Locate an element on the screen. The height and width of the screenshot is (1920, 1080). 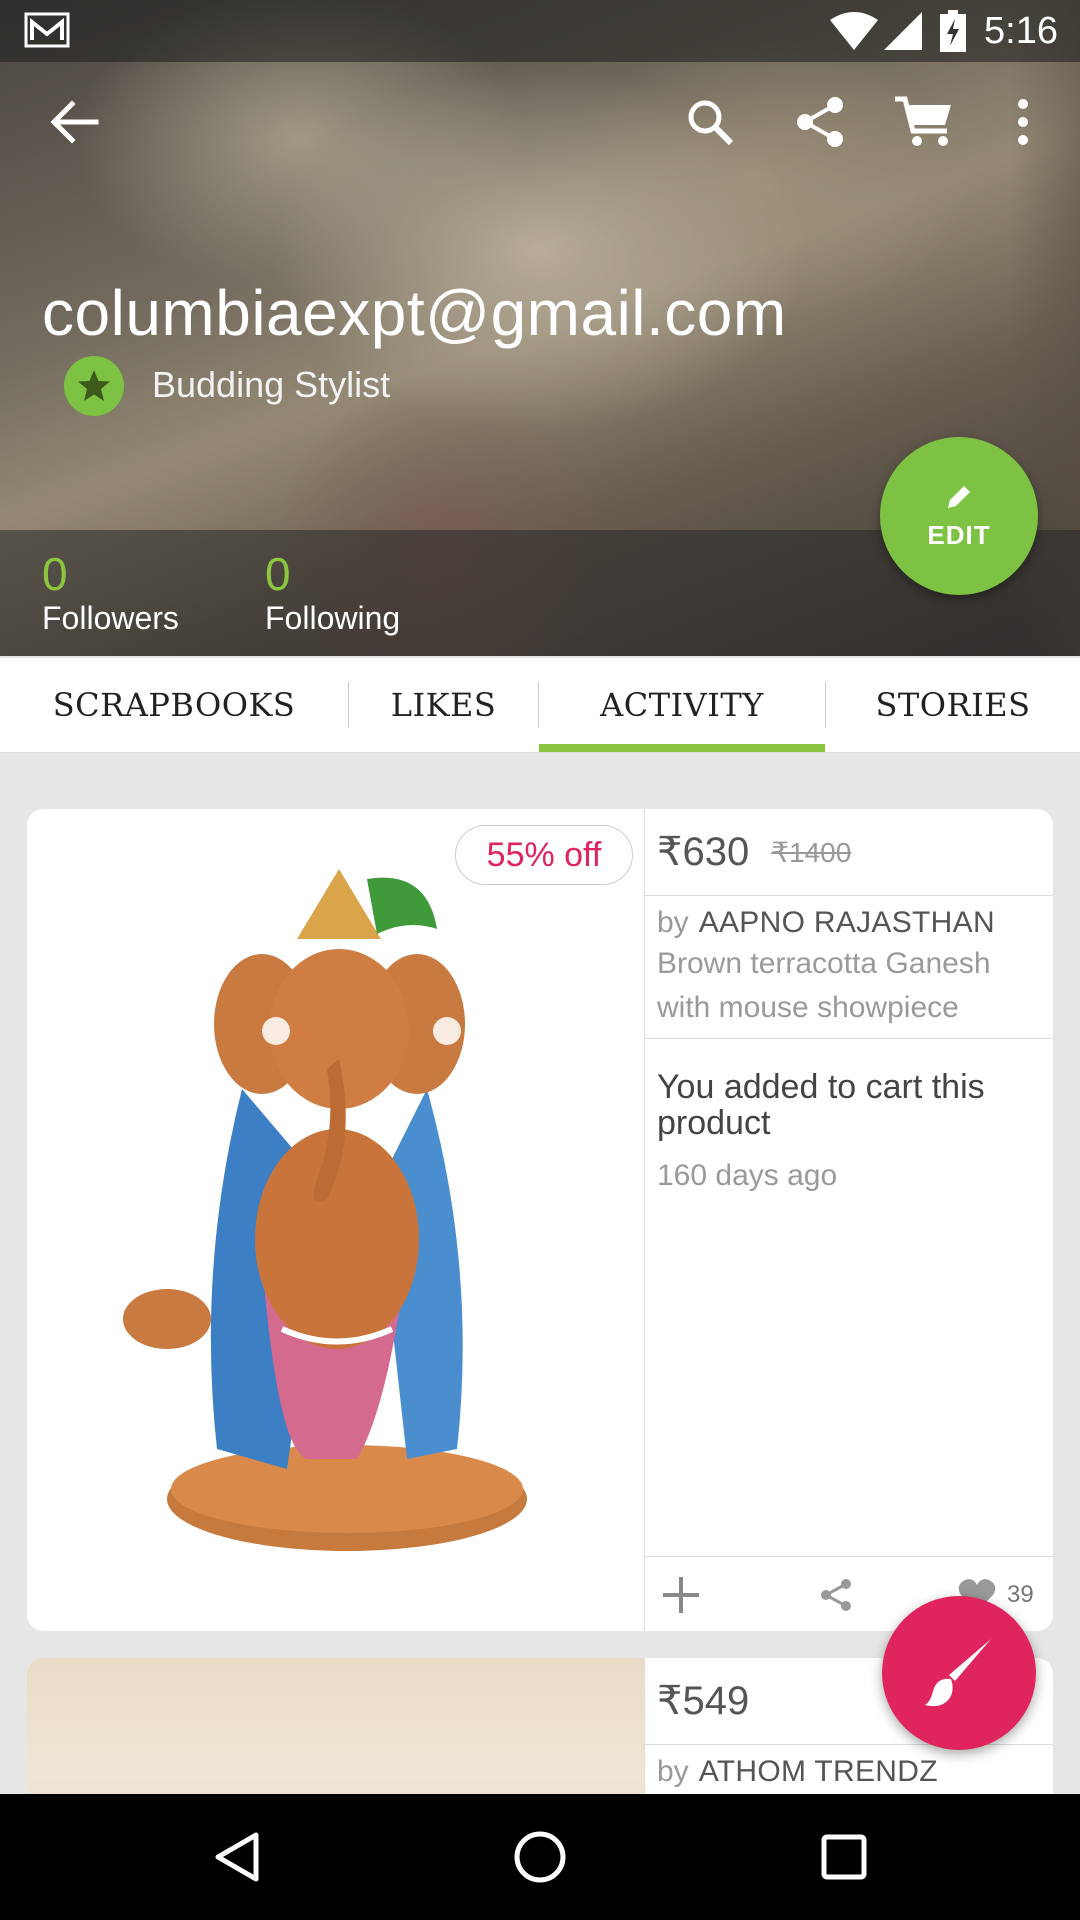
nav-home-icon is located at coordinates (540, 1857).